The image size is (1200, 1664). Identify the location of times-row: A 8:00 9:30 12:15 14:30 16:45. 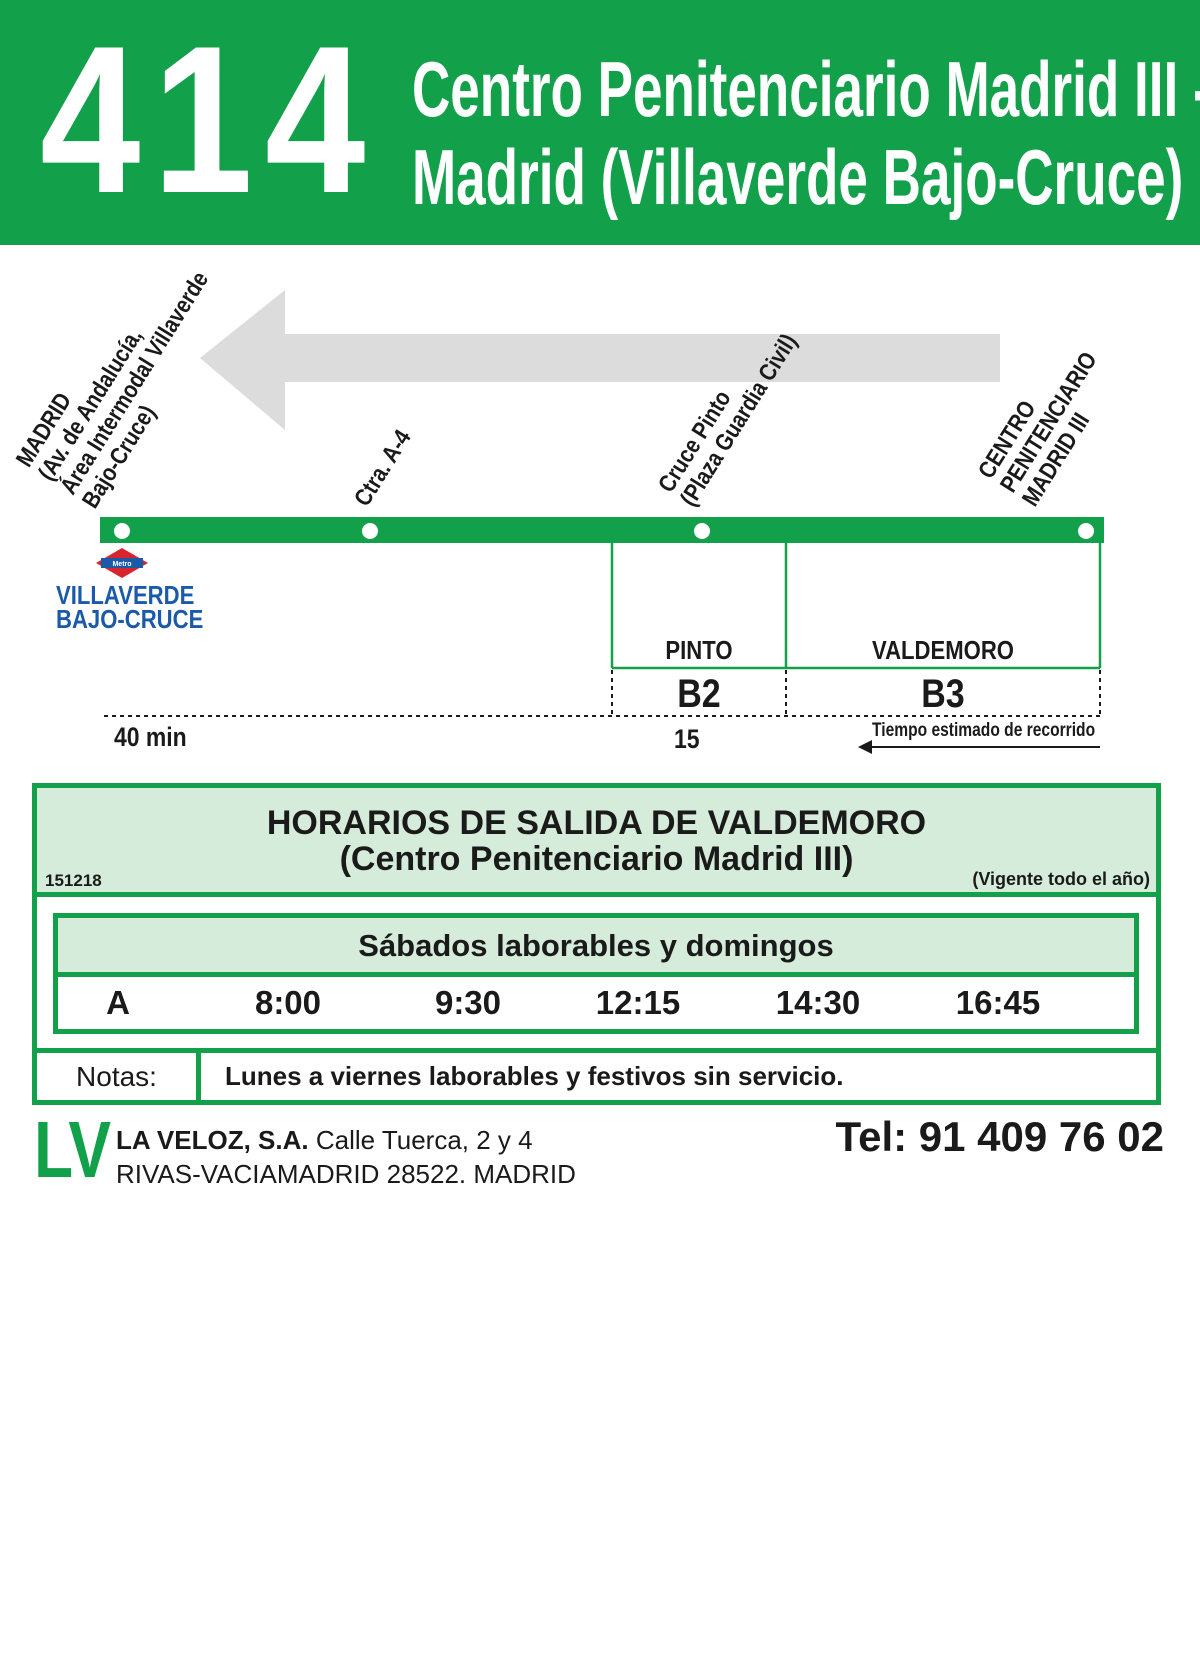
(596, 1003).